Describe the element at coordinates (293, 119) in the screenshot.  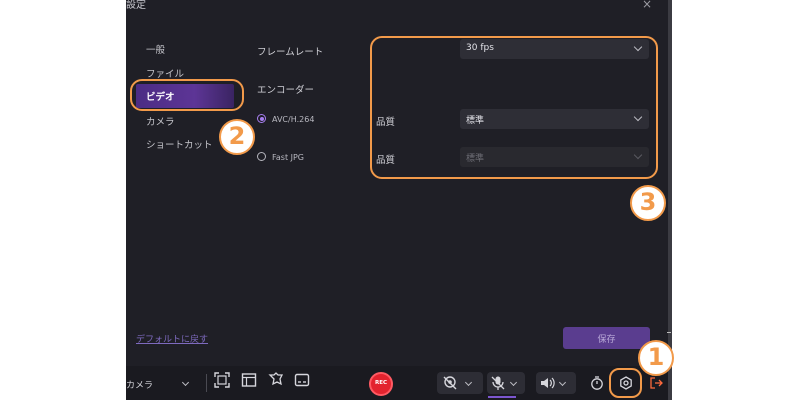
I see `encoder-avc-label: AVC/H.264` at that location.